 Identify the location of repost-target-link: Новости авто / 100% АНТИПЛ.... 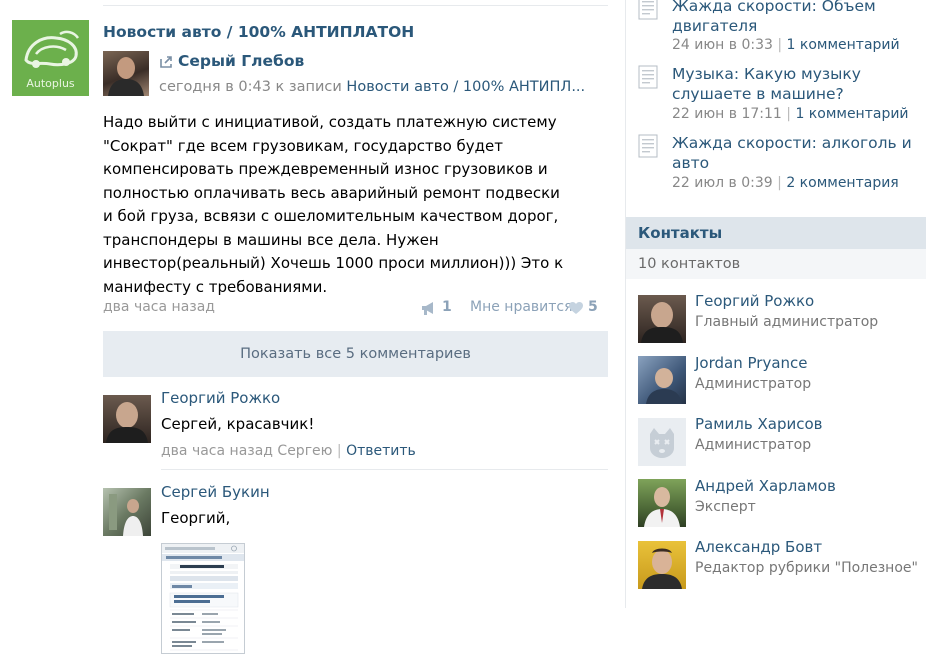
(465, 87).